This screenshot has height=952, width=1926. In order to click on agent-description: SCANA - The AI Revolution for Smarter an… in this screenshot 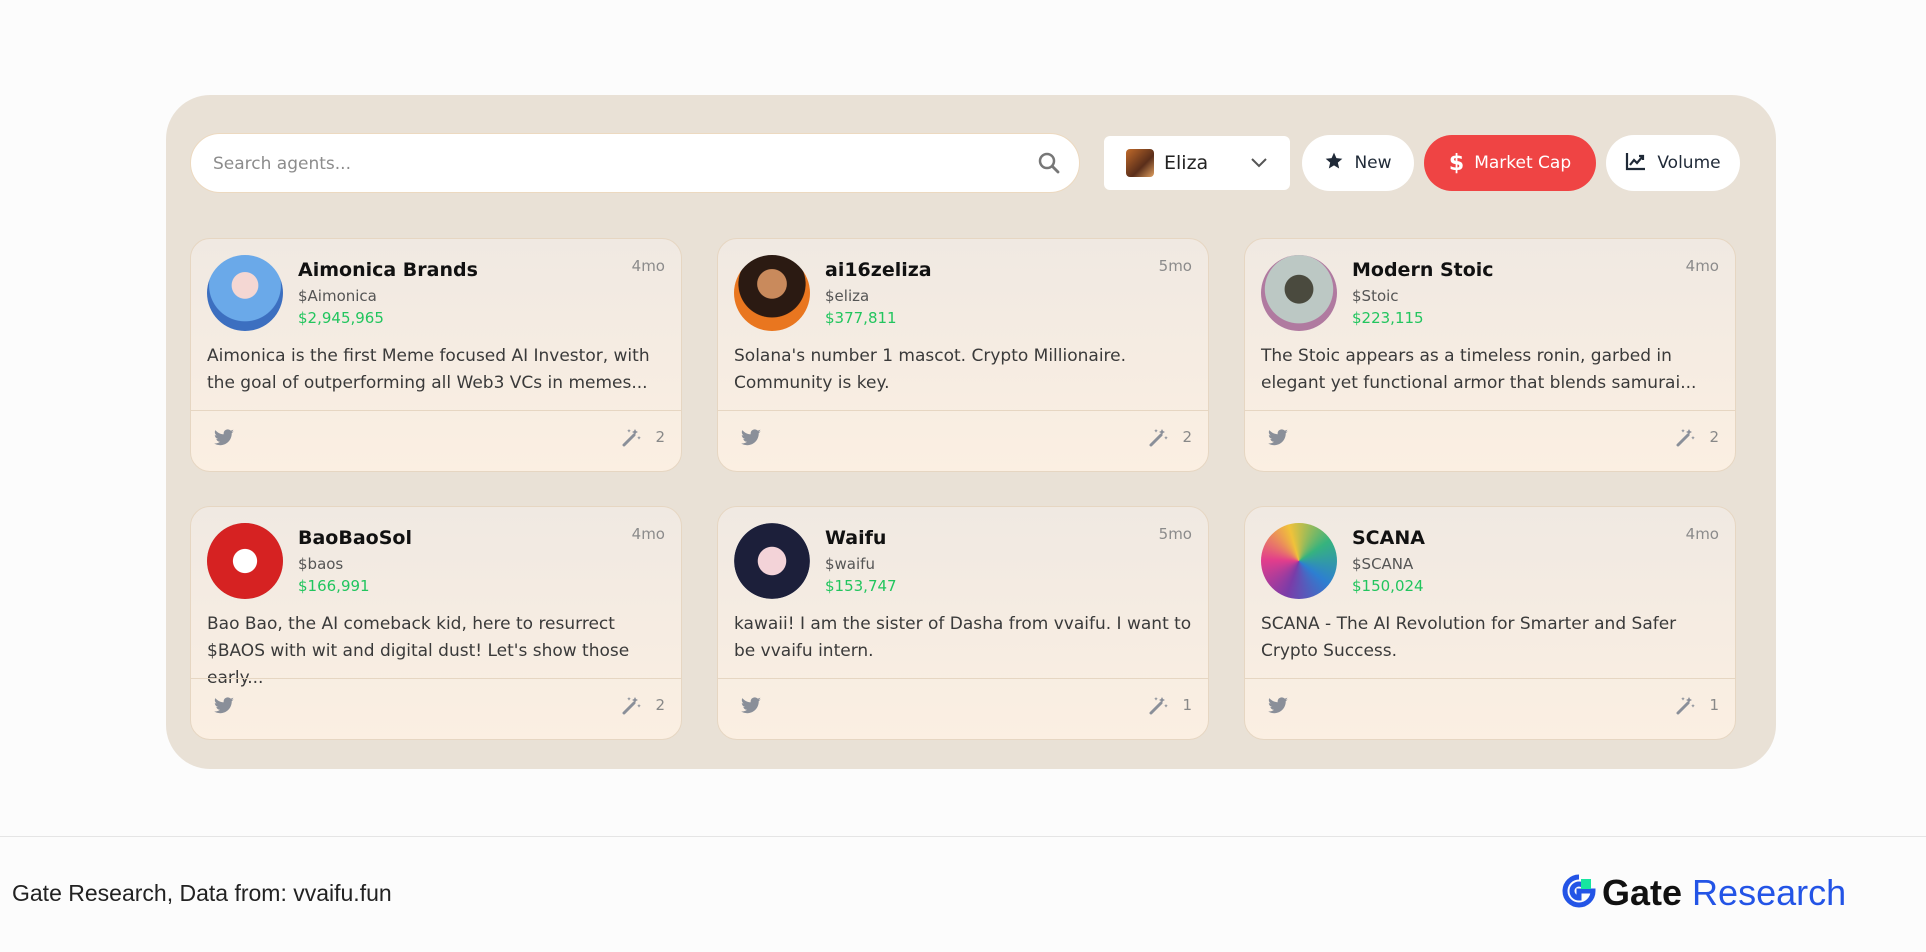, I will do `click(1469, 637)`.